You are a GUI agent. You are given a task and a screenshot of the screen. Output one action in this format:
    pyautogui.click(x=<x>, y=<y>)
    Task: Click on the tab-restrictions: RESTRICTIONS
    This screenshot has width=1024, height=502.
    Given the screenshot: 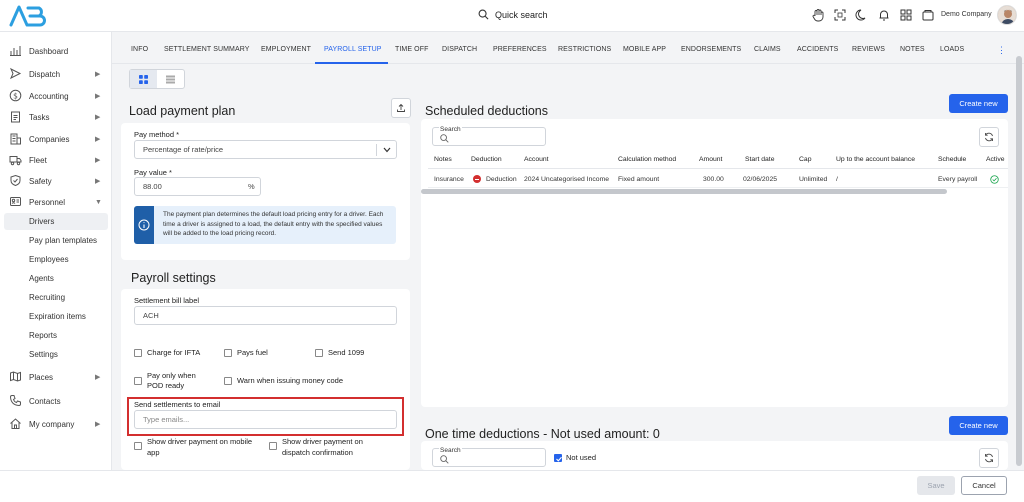 What is the action you would take?
    pyautogui.click(x=584, y=49)
    